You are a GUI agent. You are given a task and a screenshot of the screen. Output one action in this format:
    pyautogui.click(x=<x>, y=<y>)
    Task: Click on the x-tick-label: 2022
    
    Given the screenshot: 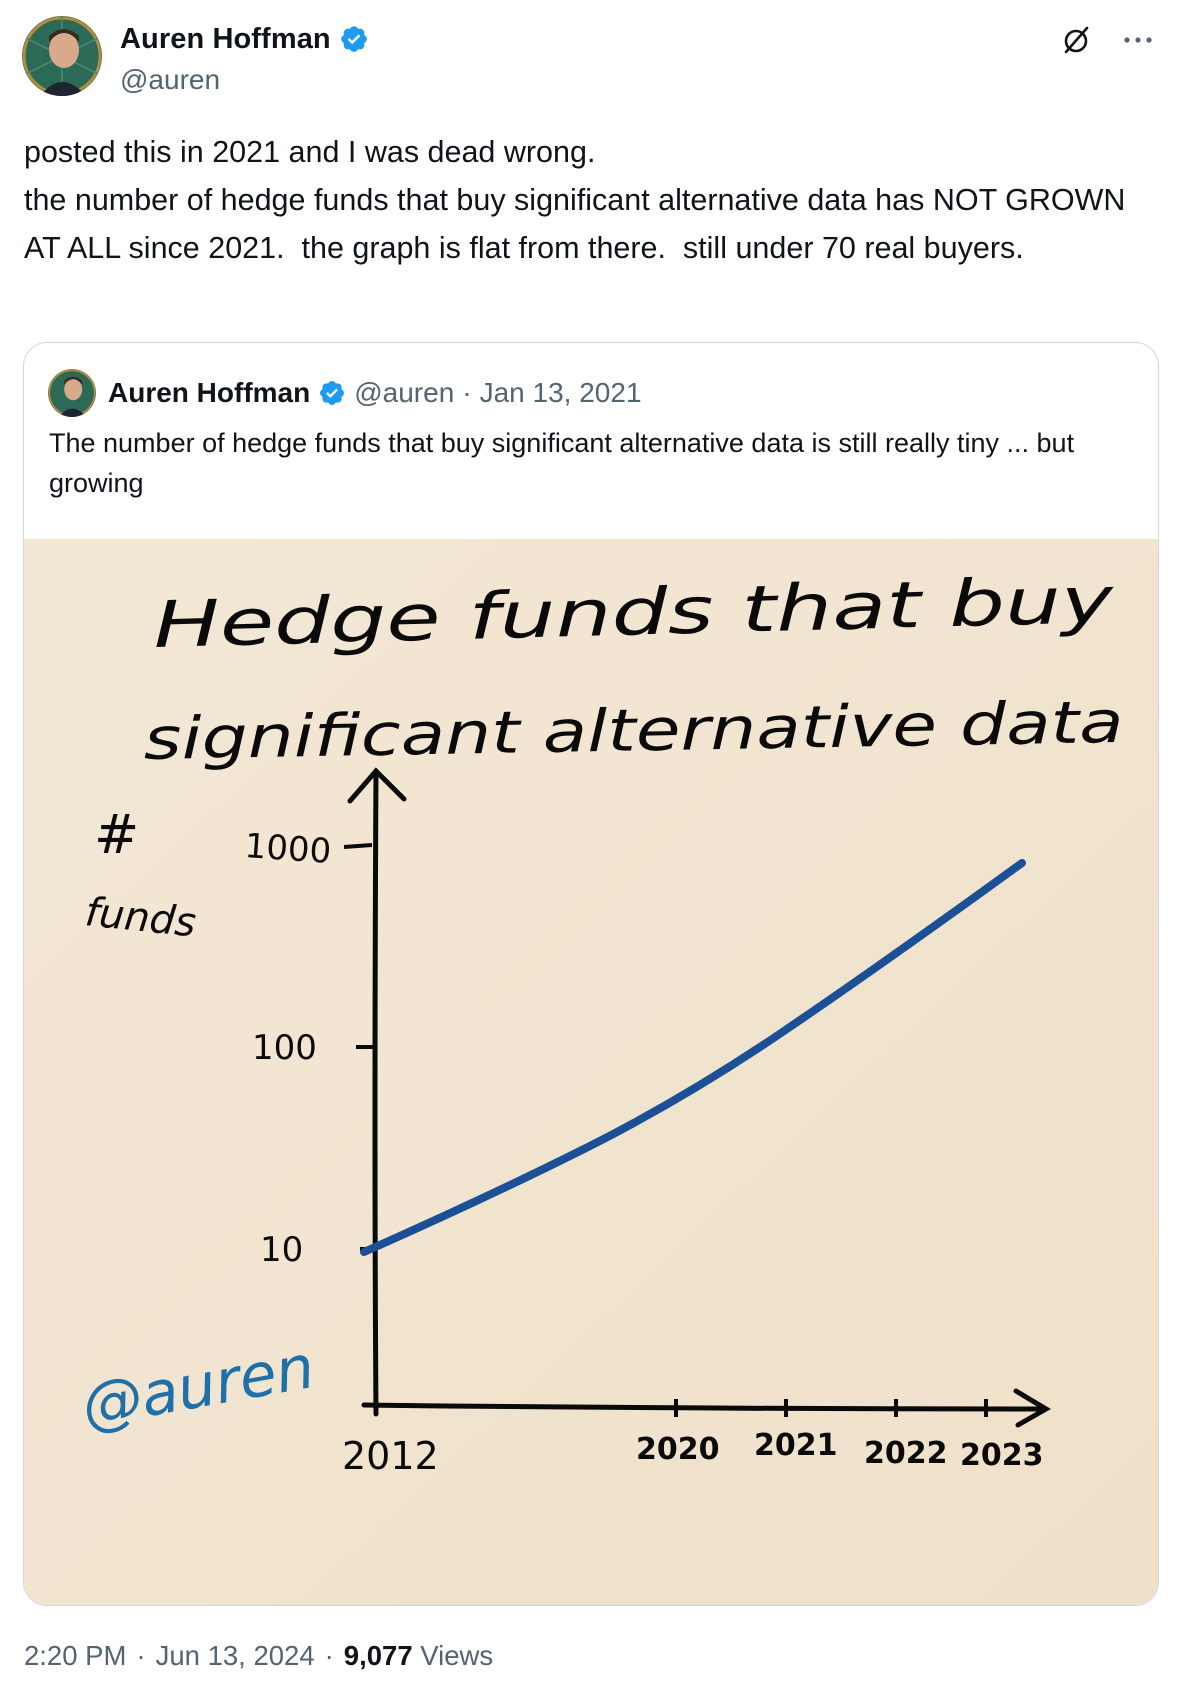 What is the action you would take?
    pyautogui.click(x=906, y=1453)
    